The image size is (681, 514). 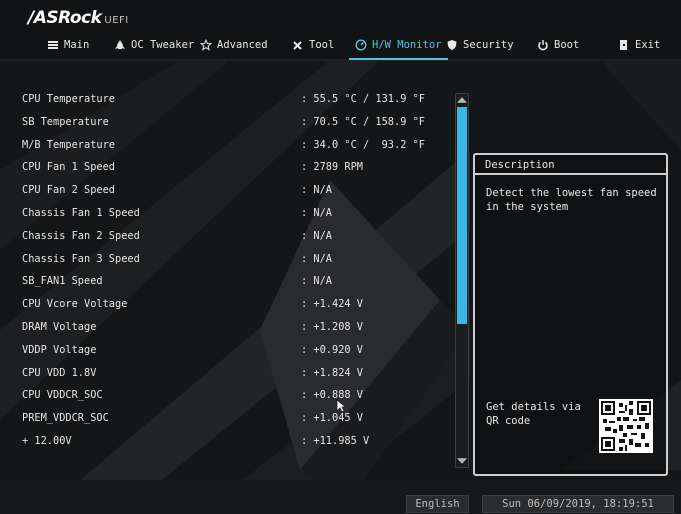 I want to click on tab-exit: Exit, so click(x=639, y=45).